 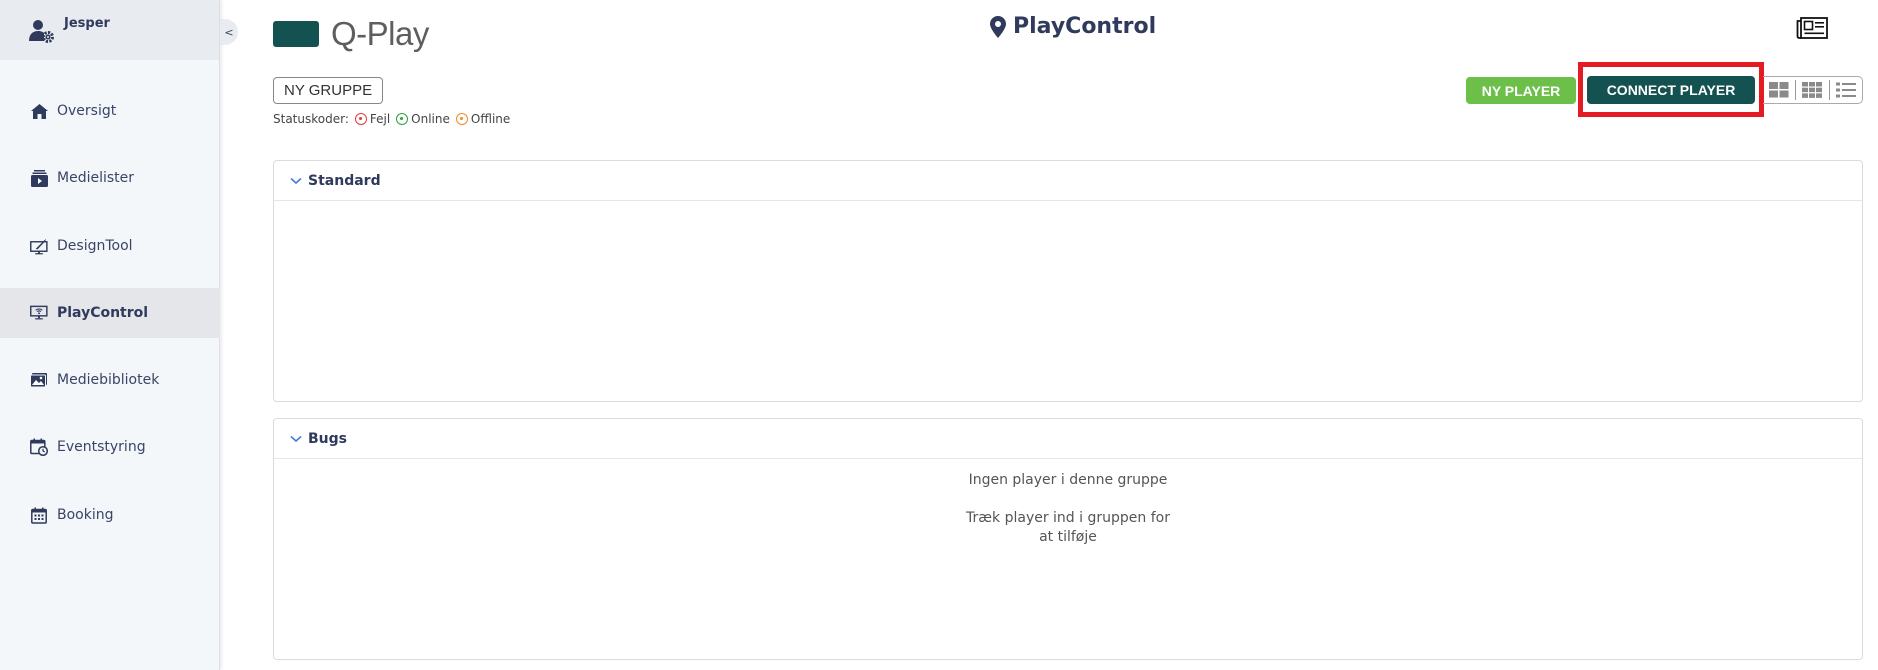 What do you see at coordinates (39, 447) in the screenshot?
I see `calendar-clock-icon` at bounding box center [39, 447].